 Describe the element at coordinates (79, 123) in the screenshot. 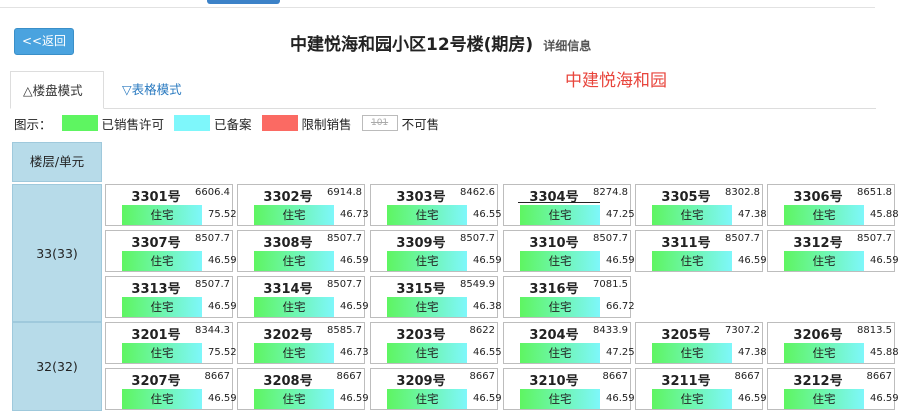

I see `legend-swatch-sale-permit` at that location.